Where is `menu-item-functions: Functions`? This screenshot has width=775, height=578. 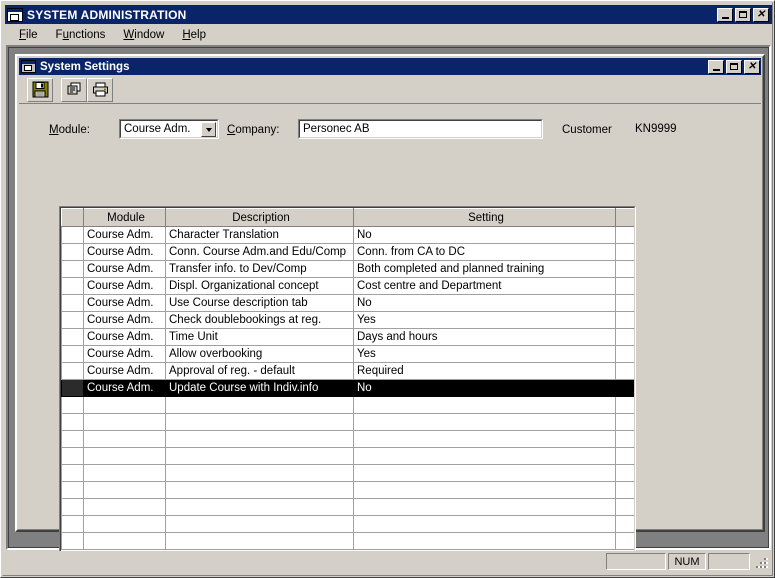 menu-item-functions: Functions is located at coordinates (81, 35).